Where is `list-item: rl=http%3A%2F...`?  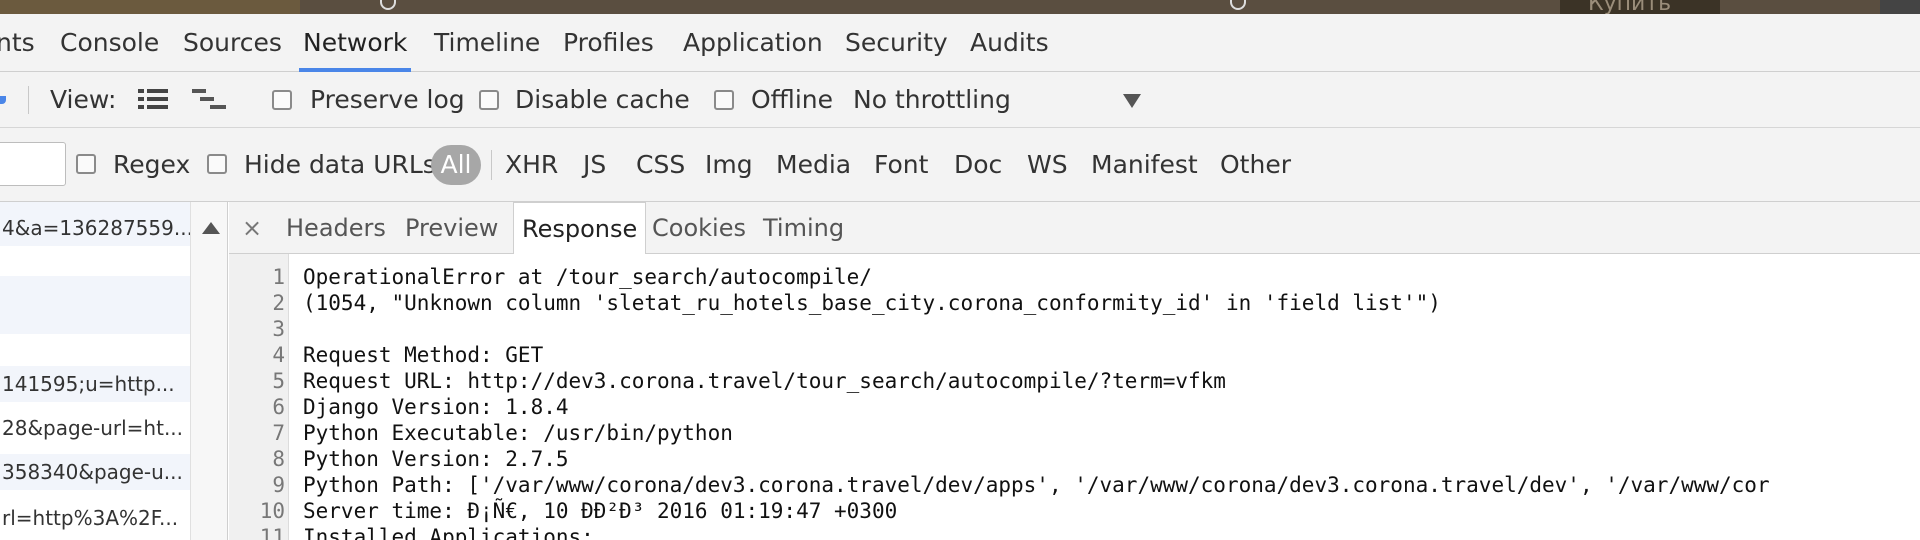 list-item: rl=http%3A%2F... is located at coordinates (95, 518).